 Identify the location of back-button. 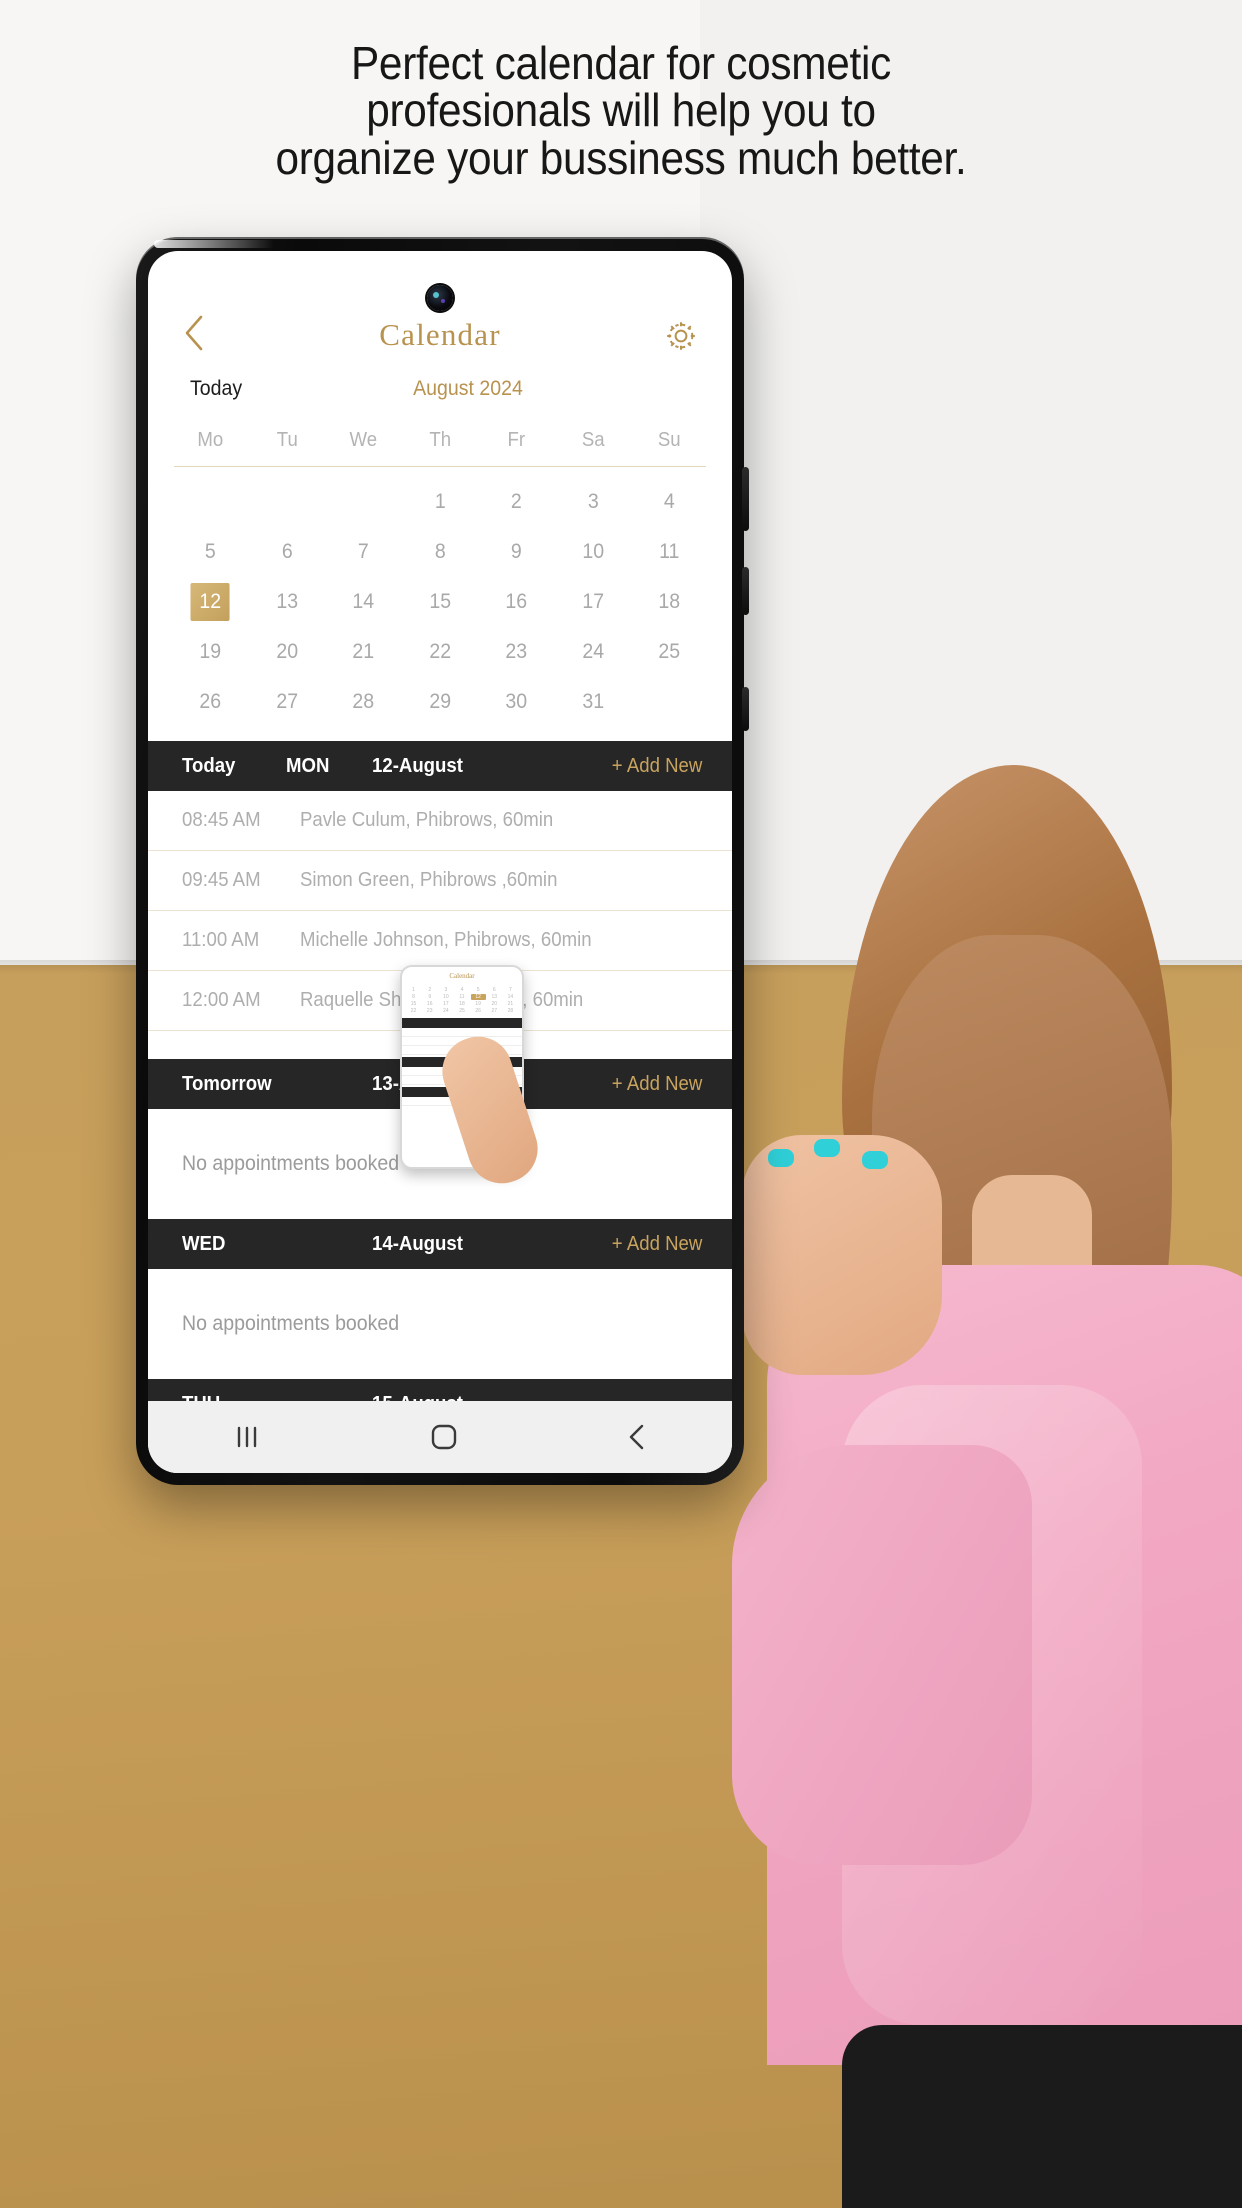
(202, 333).